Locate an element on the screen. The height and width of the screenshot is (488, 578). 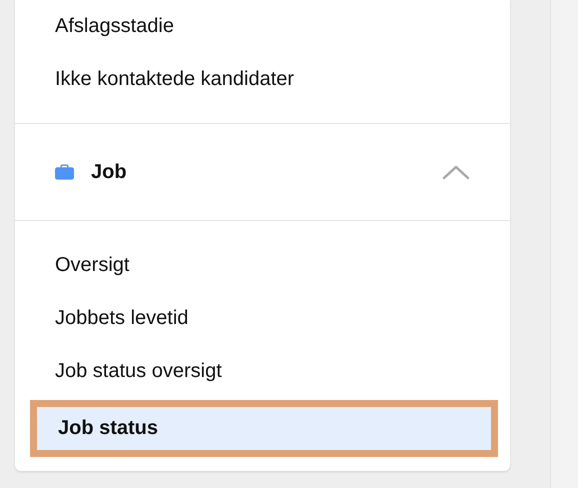
menu-item: Afslagsstadie is located at coordinates (262, 26).